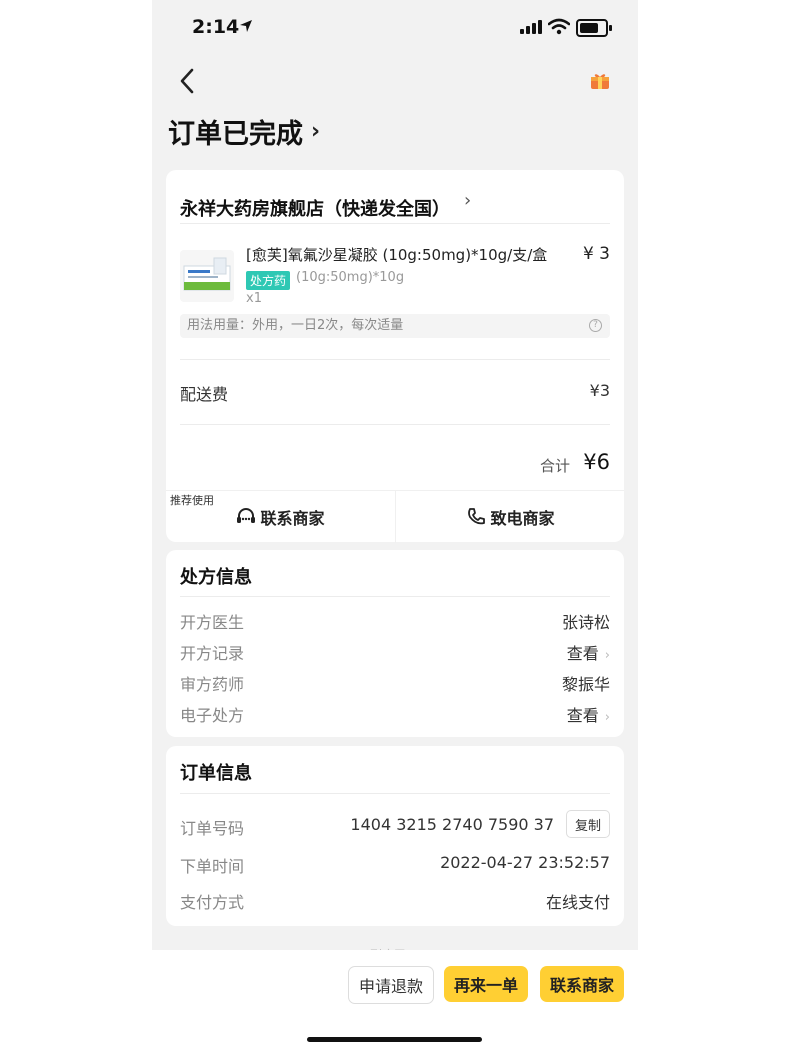  I want to click on call-merchant-button: 致电商家, so click(510, 517).